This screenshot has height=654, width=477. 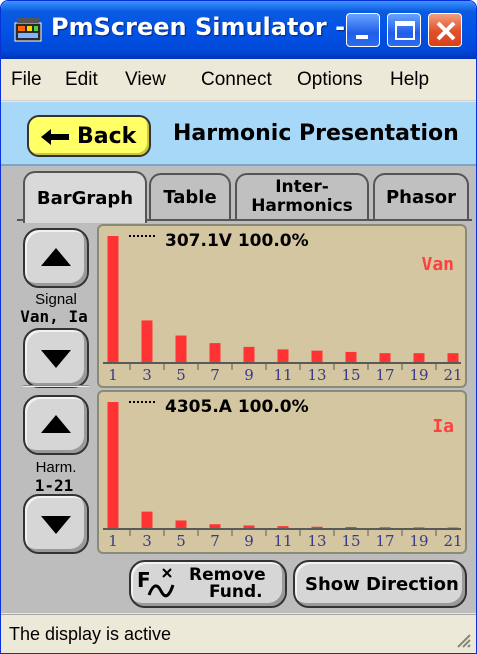 What do you see at coordinates (302, 206) in the screenshot?
I see `tab-interharmonics-line2: Harmonics` at bounding box center [302, 206].